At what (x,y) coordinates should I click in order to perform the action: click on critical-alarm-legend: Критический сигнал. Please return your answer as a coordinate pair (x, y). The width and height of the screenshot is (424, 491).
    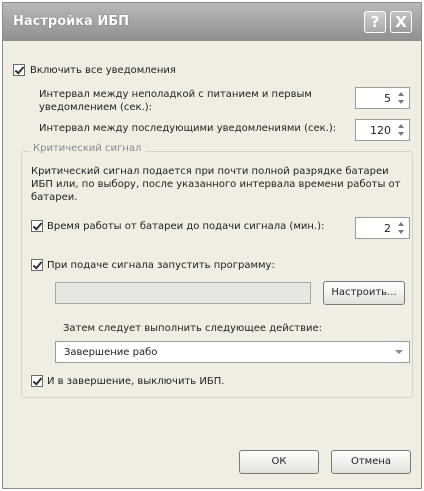
    Looking at the image, I should click on (87, 148).